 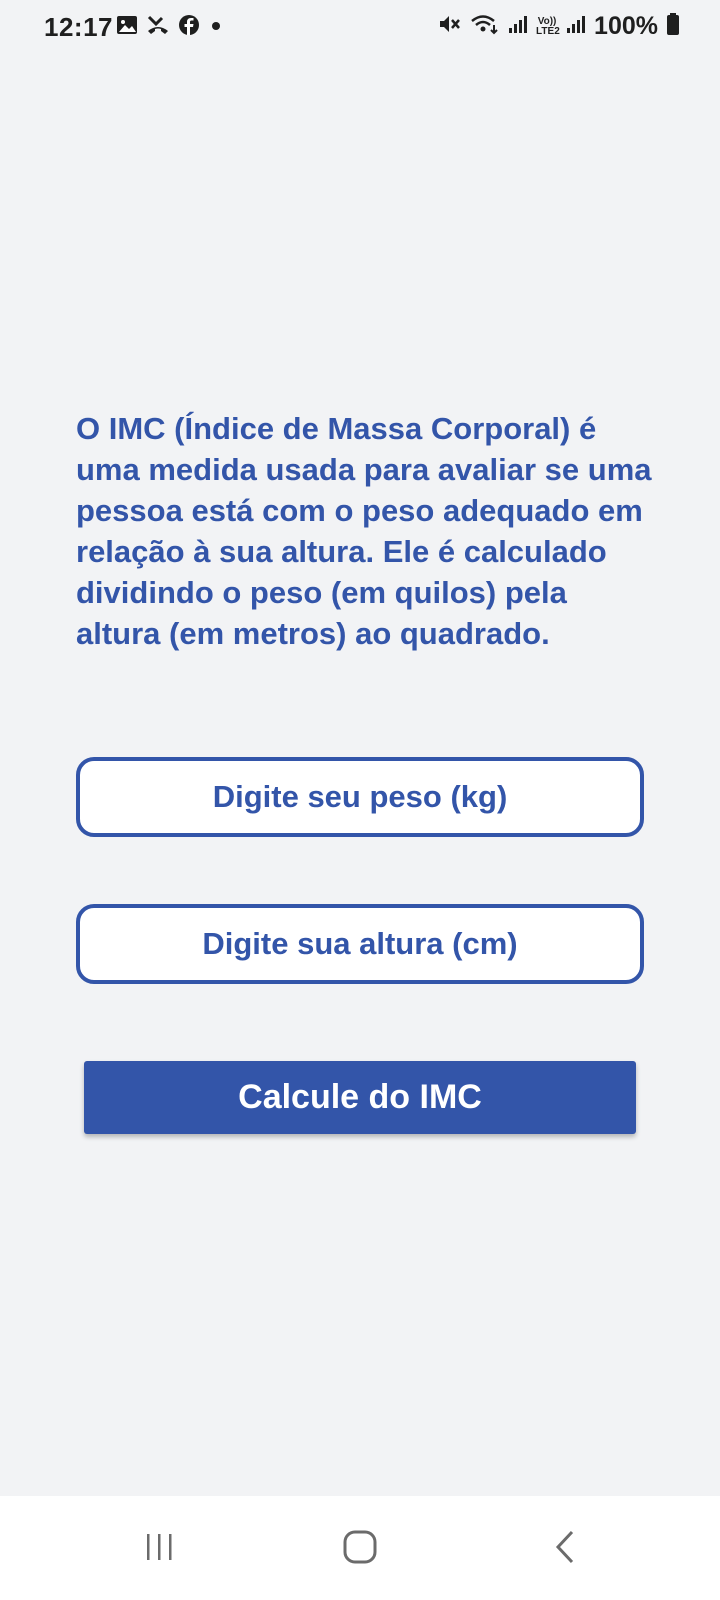 I want to click on height-input, so click(x=360, y=944).